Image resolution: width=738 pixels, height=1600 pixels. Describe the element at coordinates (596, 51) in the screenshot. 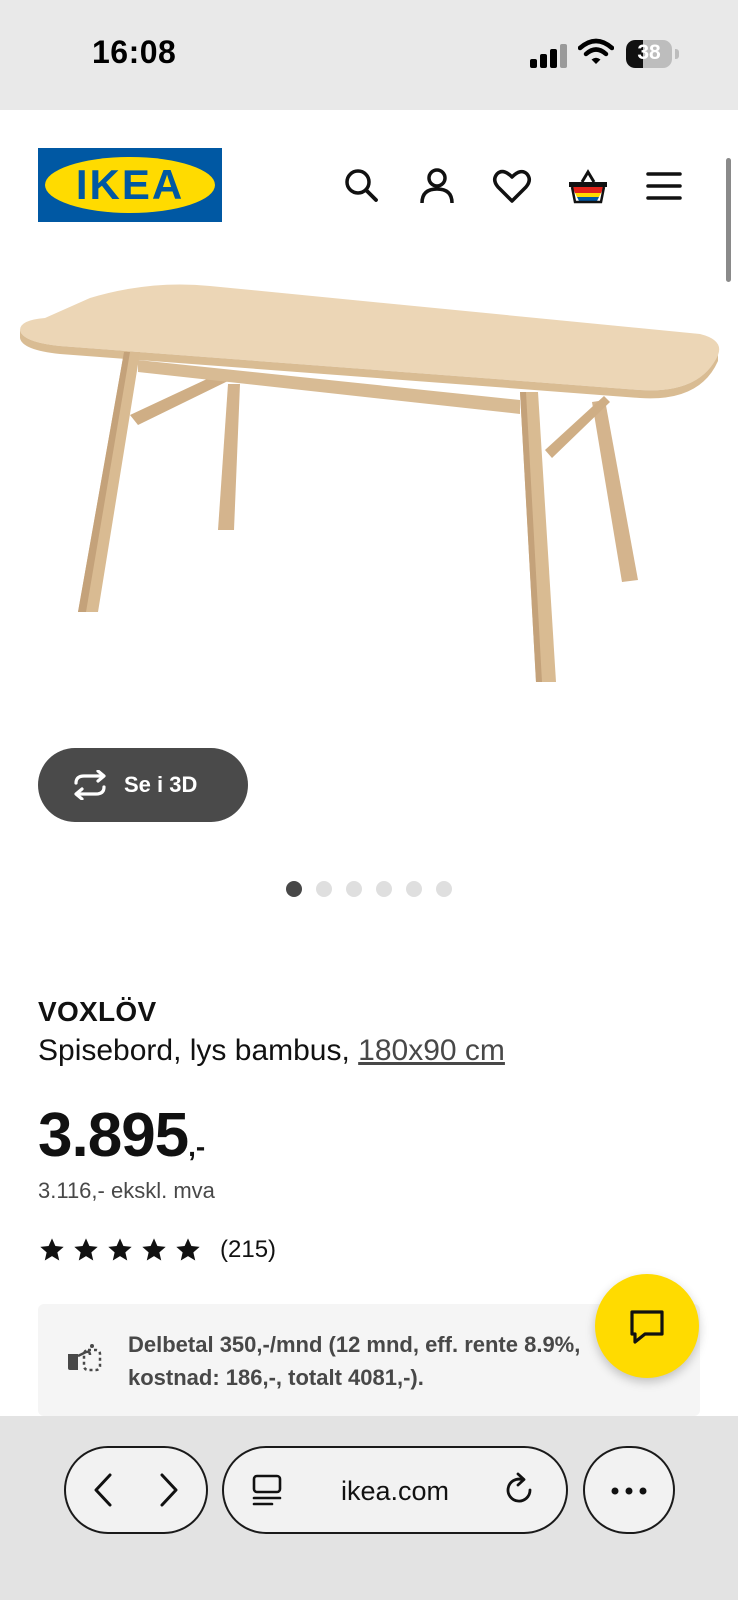

I see `wifi-icon` at that location.